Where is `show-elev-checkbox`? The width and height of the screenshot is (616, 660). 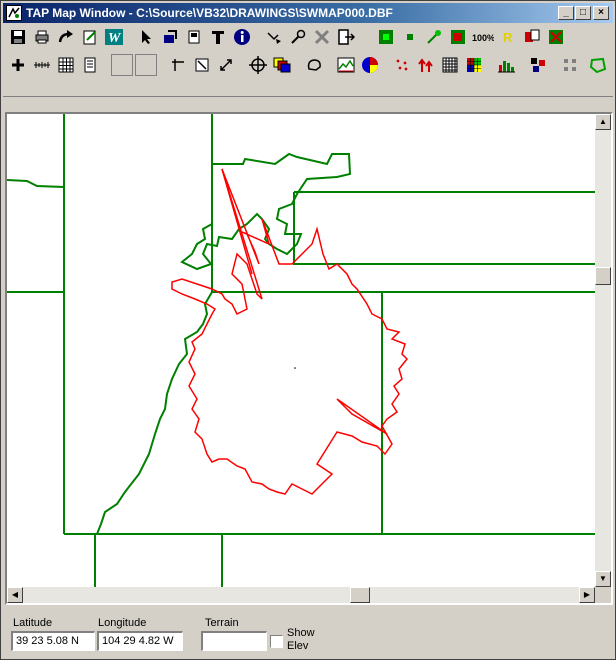
show-elev-checkbox is located at coordinates (276, 641).